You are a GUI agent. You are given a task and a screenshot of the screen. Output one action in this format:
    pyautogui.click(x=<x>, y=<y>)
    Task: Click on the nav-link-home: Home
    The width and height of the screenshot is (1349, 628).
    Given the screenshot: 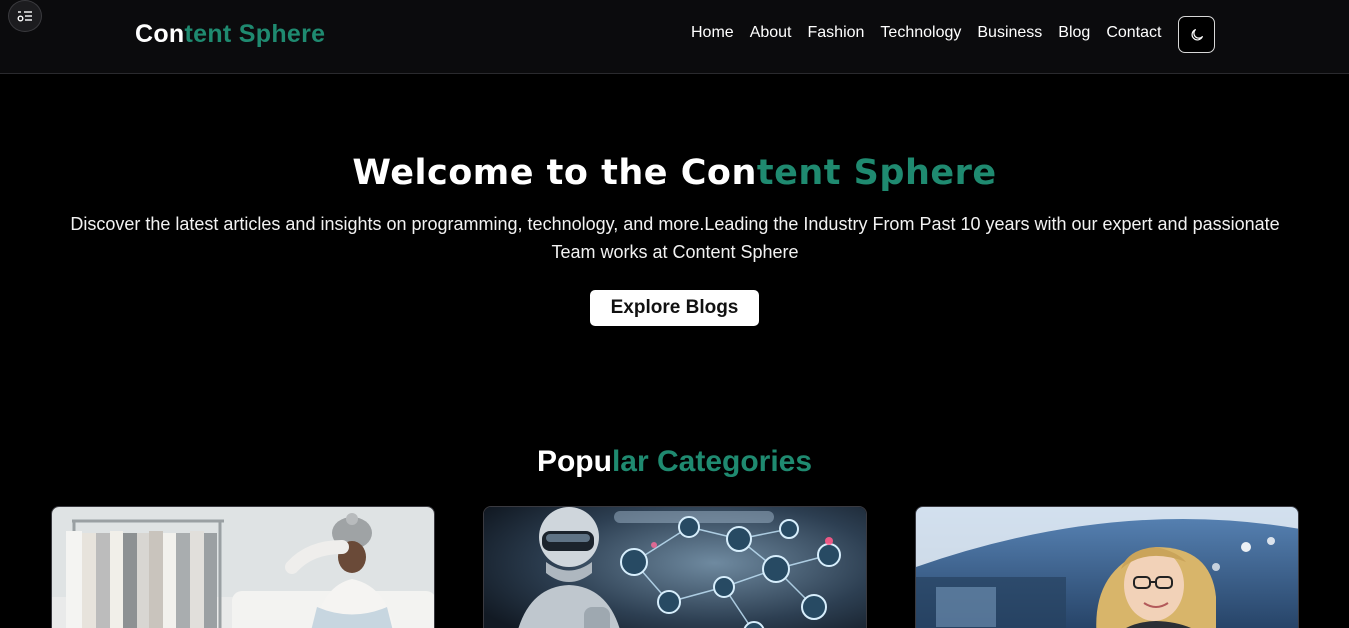 What is the action you would take?
    pyautogui.click(x=712, y=33)
    